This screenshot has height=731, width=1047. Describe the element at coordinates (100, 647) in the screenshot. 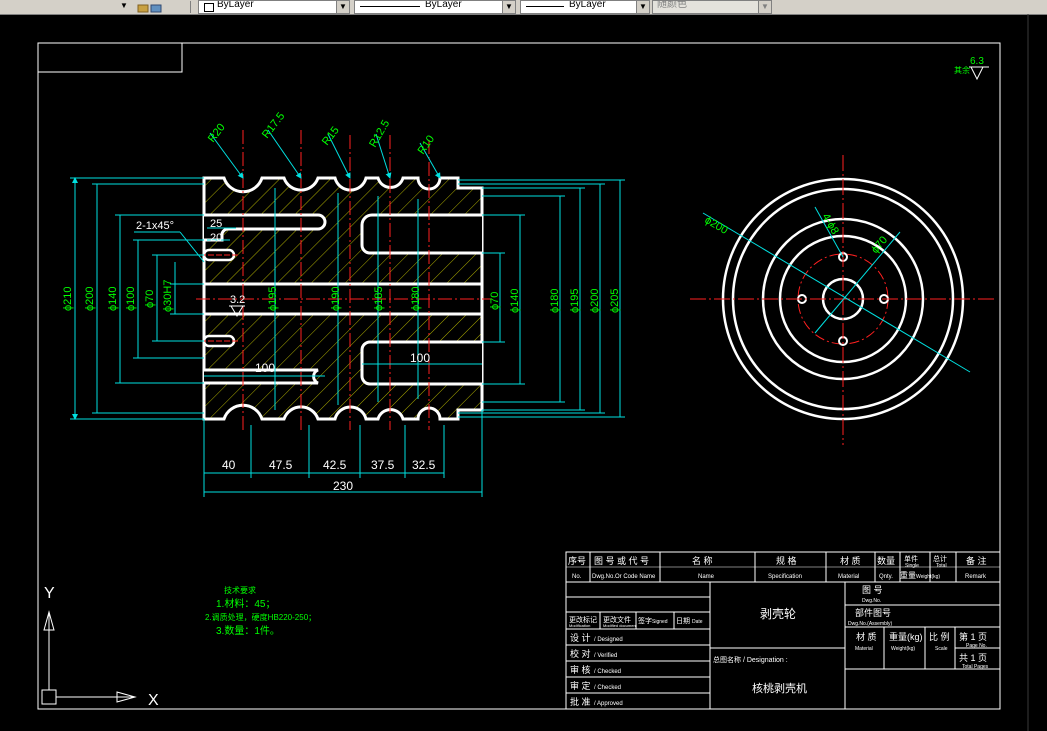

I see `ucs-icon: Y X` at that location.